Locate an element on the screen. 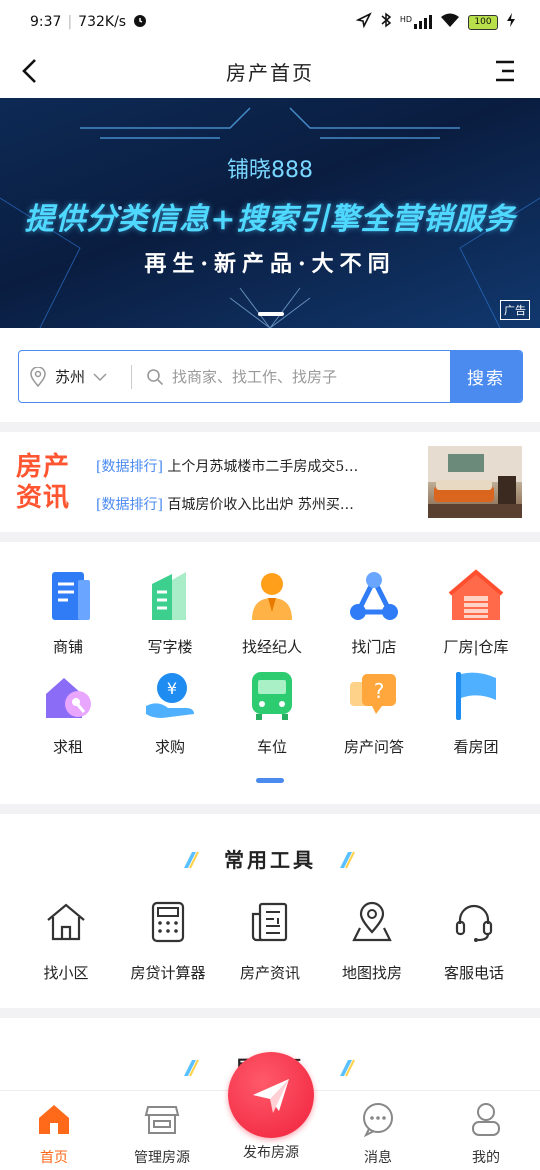 This screenshot has height=1170, width=540. headset-icon is located at coordinates (474, 923).